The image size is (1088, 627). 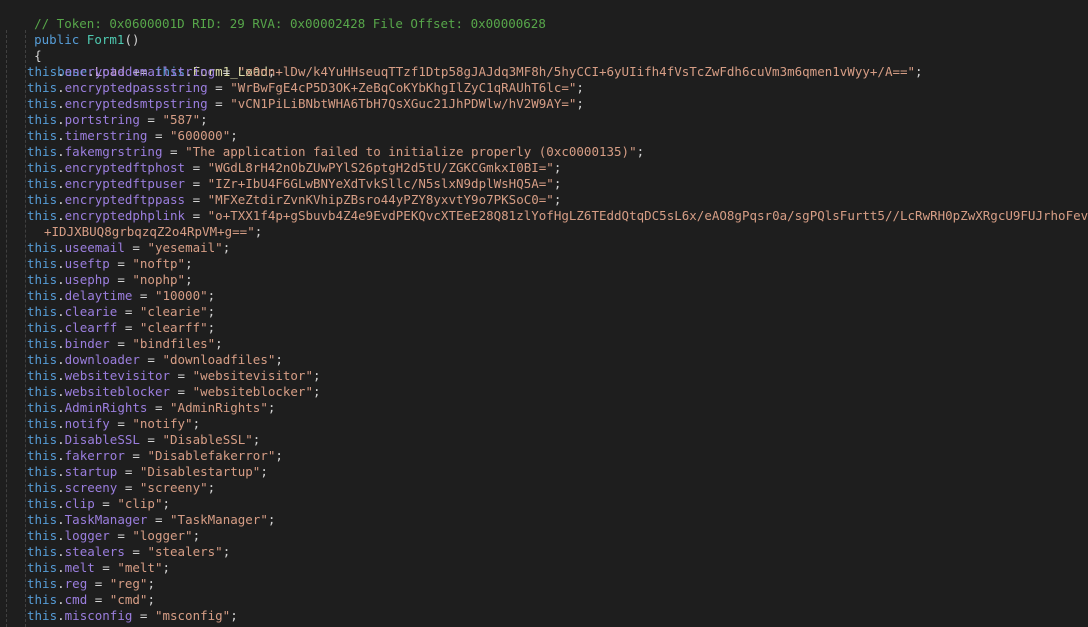 I want to click on string-literal-screeny: "screeny", so click(x=173, y=487).